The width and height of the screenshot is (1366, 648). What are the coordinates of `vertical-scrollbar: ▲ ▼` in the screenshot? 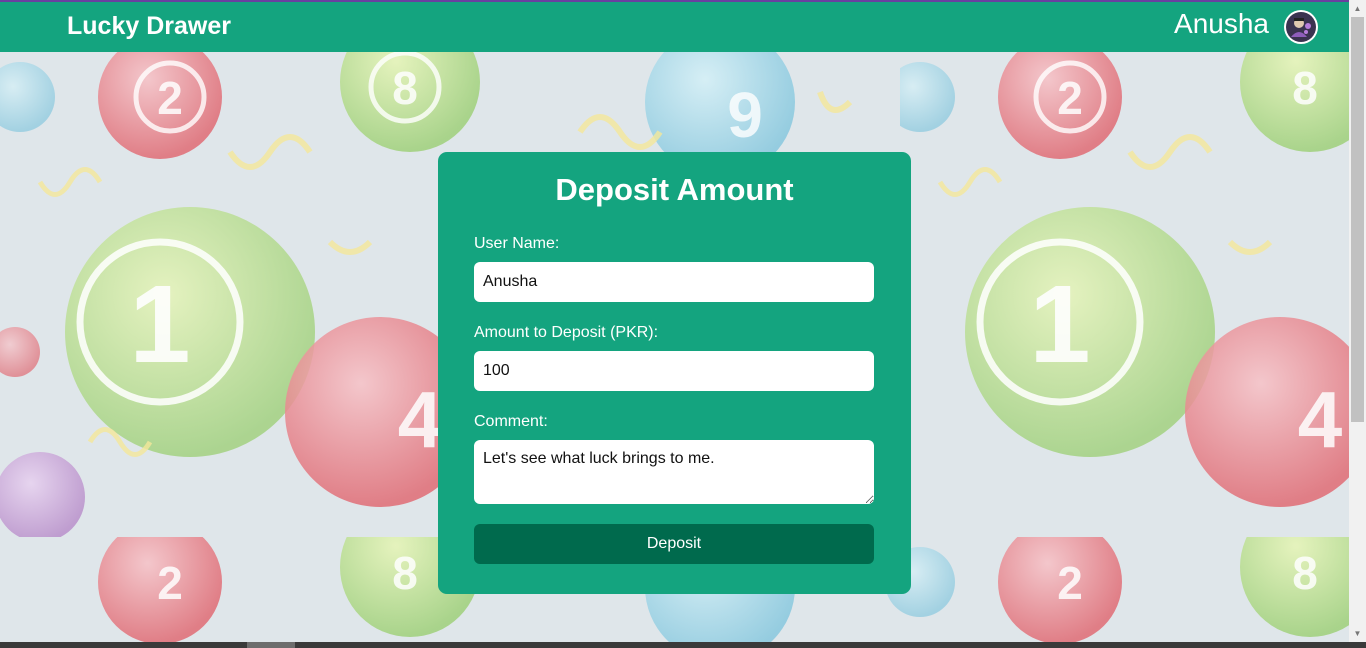 It's located at (1357, 321).